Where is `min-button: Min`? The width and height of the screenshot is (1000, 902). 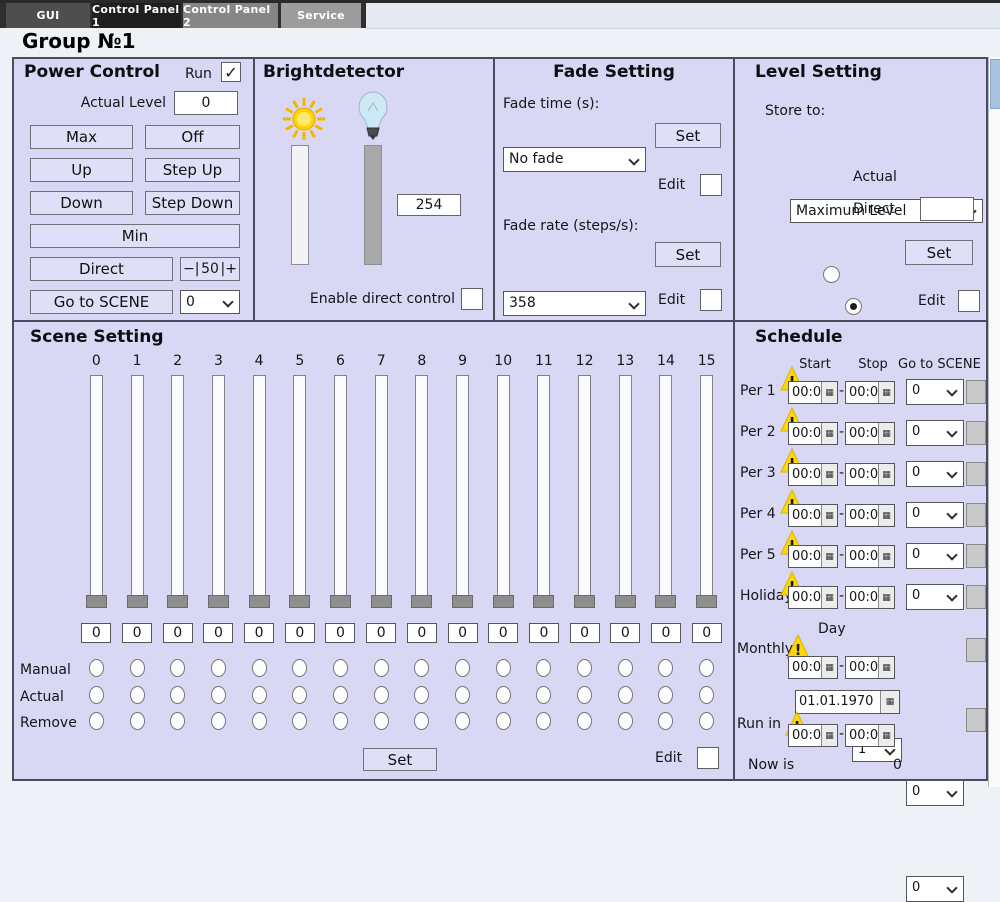
min-button: Min is located at coordinates (135, 236).